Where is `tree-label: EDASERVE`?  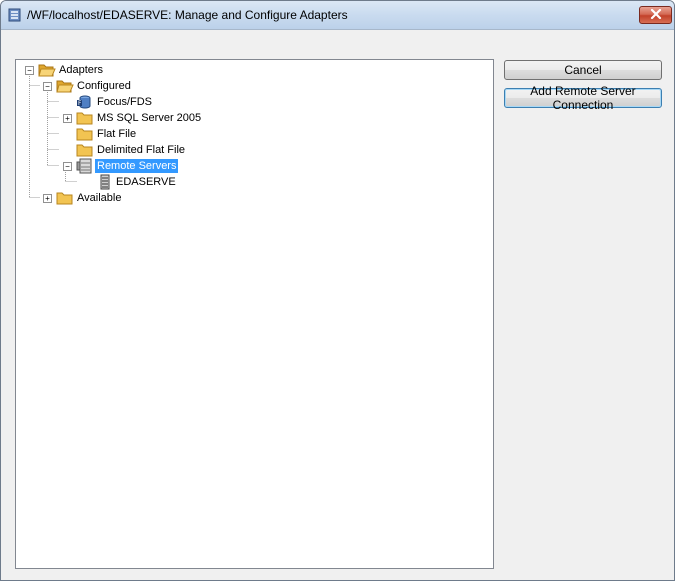 tree-label: EDASERVE is located at coordinates (146, 182).